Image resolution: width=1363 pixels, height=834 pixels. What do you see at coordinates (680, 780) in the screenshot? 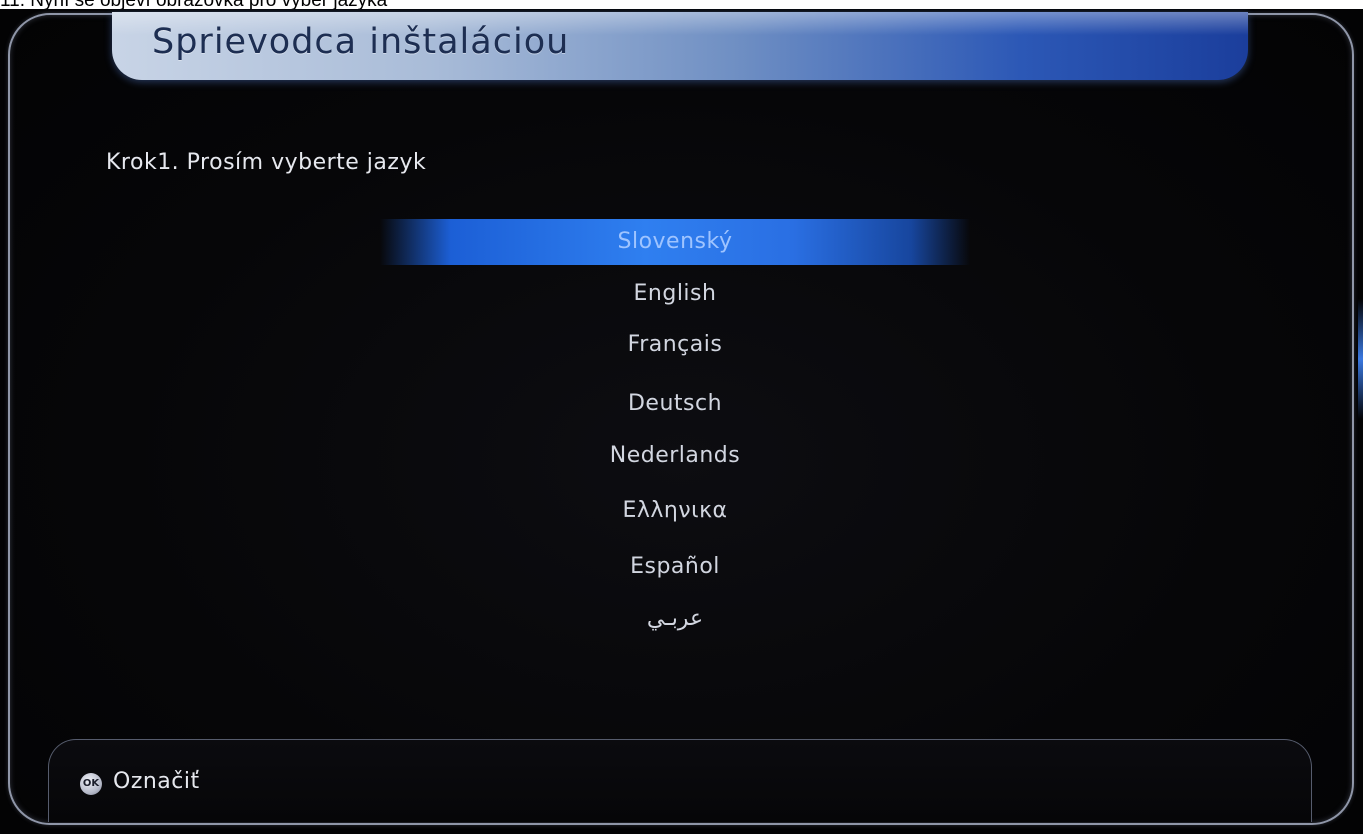
I see `footer-bar` at bounding box center [680, 780].